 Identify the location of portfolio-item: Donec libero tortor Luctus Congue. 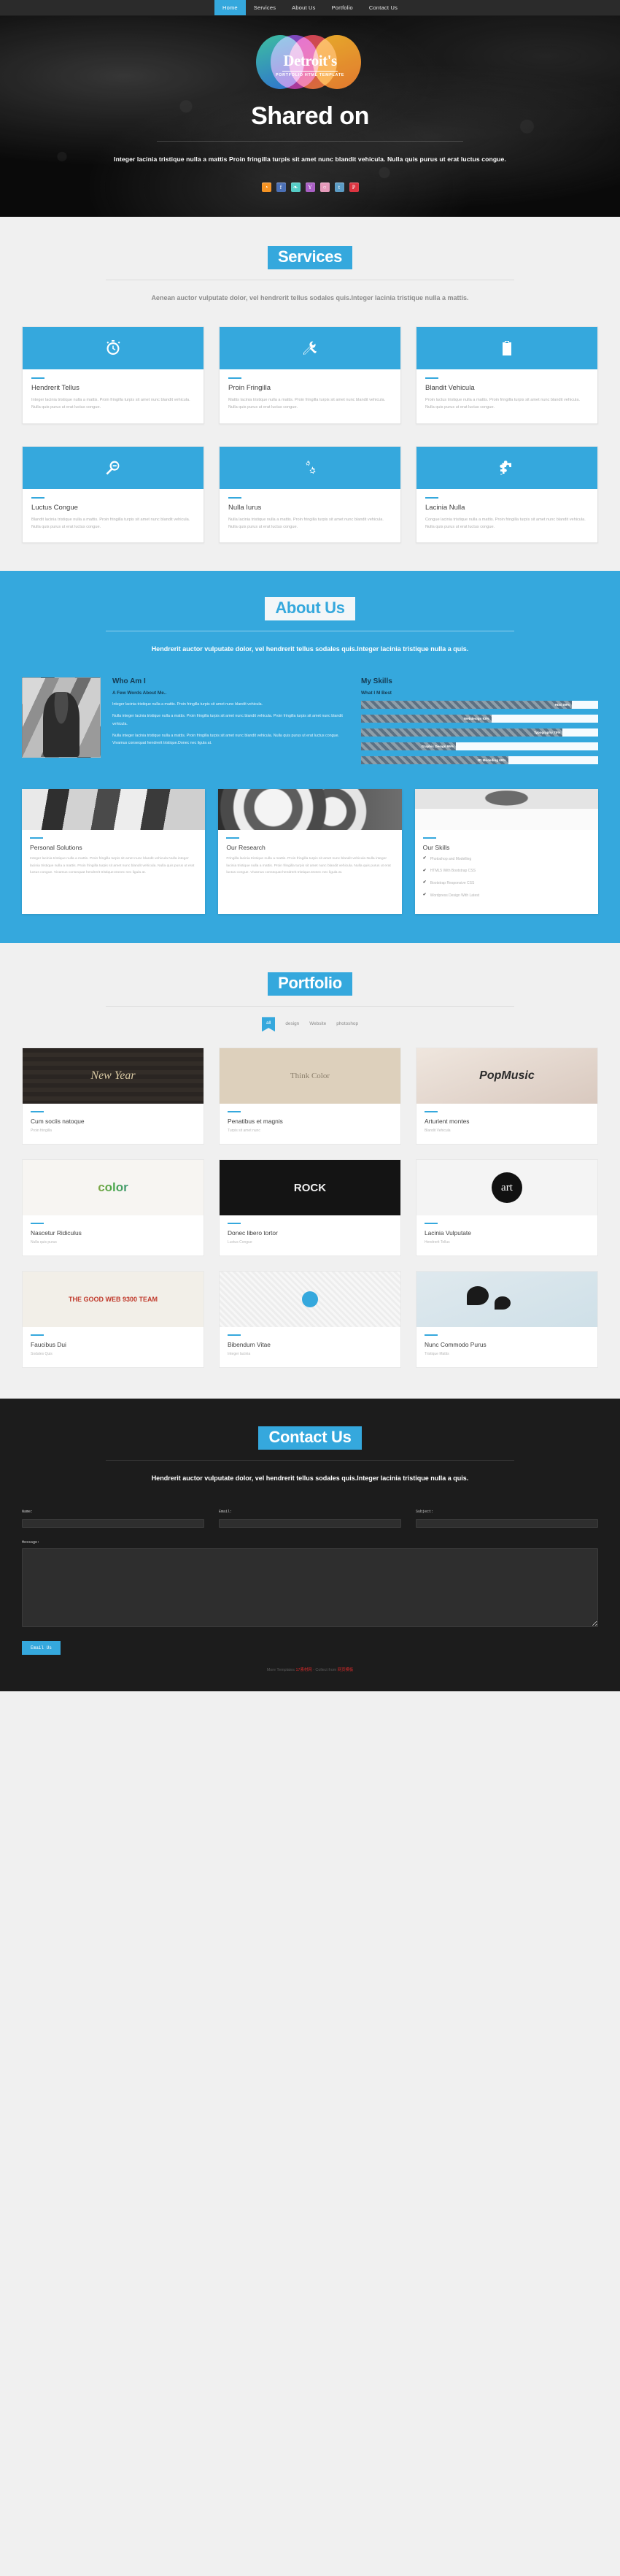
(309, 1208).